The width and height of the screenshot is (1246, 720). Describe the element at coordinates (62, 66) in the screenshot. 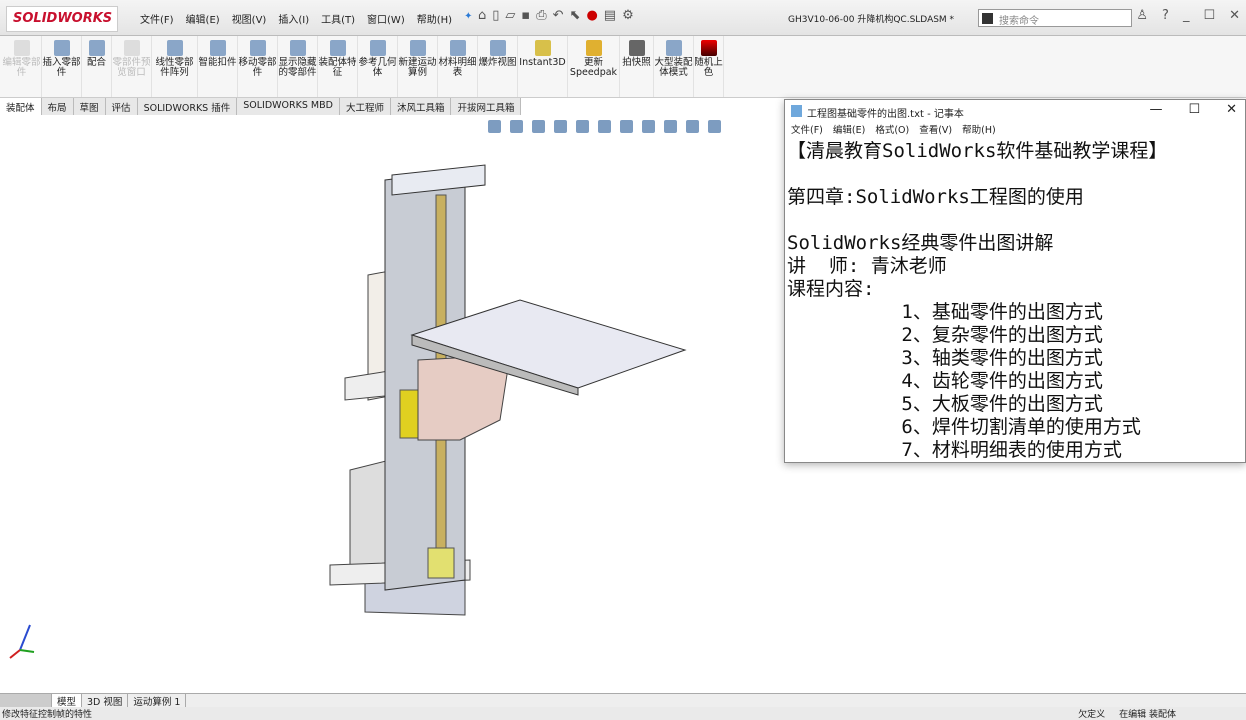

I see `insert-component-button: 插入零部件` at that location.